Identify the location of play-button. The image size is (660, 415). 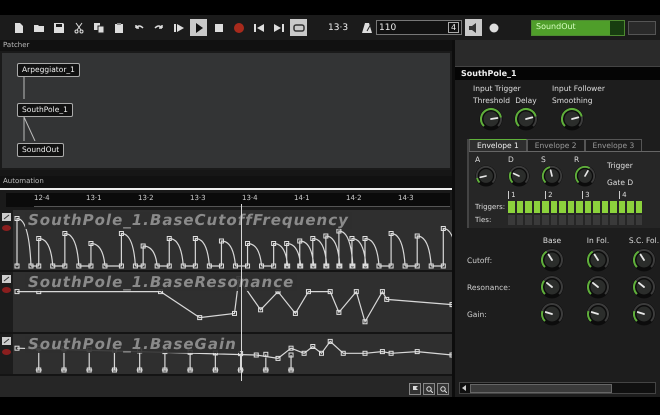
(198, 27).